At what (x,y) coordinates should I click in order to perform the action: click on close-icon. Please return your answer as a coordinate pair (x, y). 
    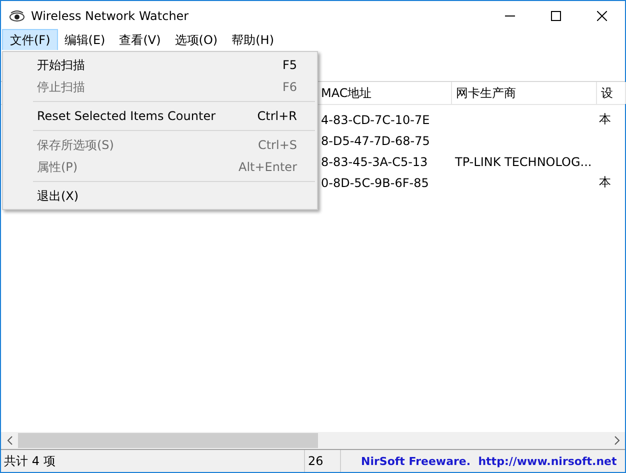
    Looking at the image, I should click on (602, 15).